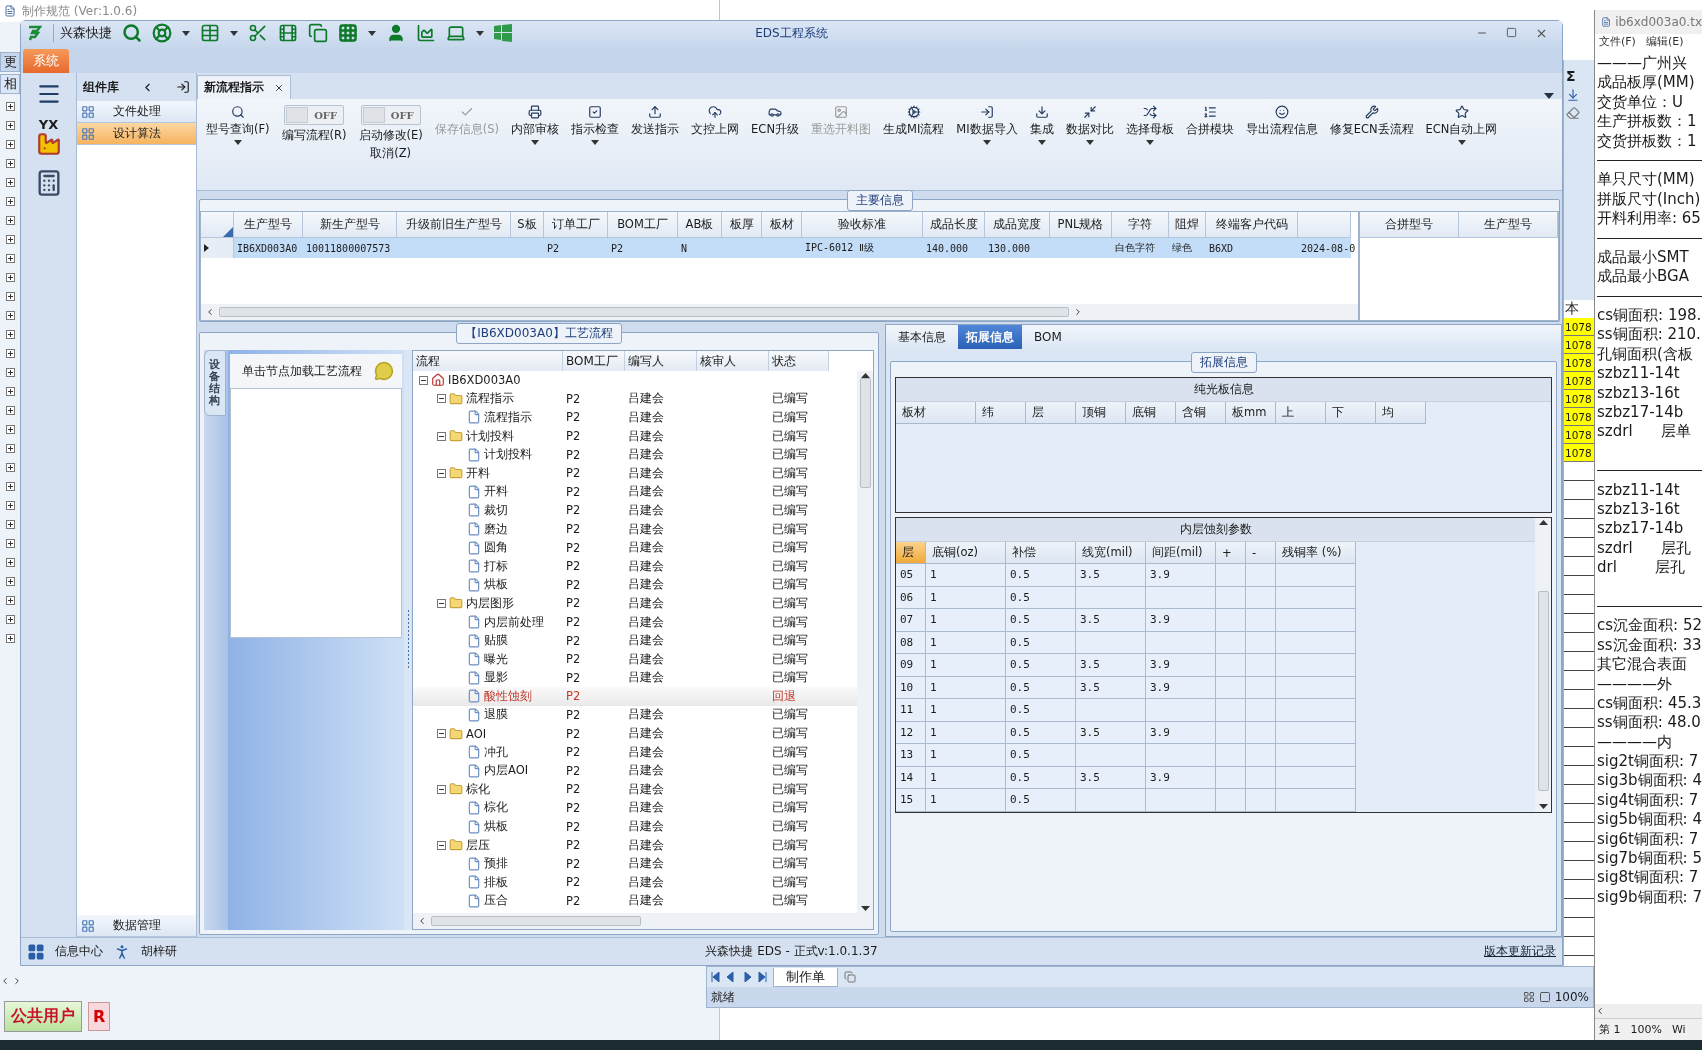 Image resolution: width=1702 pixels, height=1050 pixels. Describe the element at coordinates (1151, 413) in the screenshot. I see `column-header: 底铜` at that location.